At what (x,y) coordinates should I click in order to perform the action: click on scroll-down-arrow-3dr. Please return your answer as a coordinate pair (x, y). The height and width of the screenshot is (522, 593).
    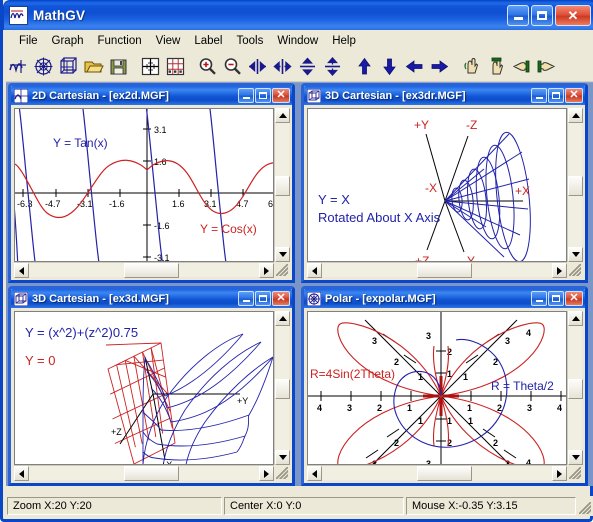
    Looking at the image, I should click on (575, 254).